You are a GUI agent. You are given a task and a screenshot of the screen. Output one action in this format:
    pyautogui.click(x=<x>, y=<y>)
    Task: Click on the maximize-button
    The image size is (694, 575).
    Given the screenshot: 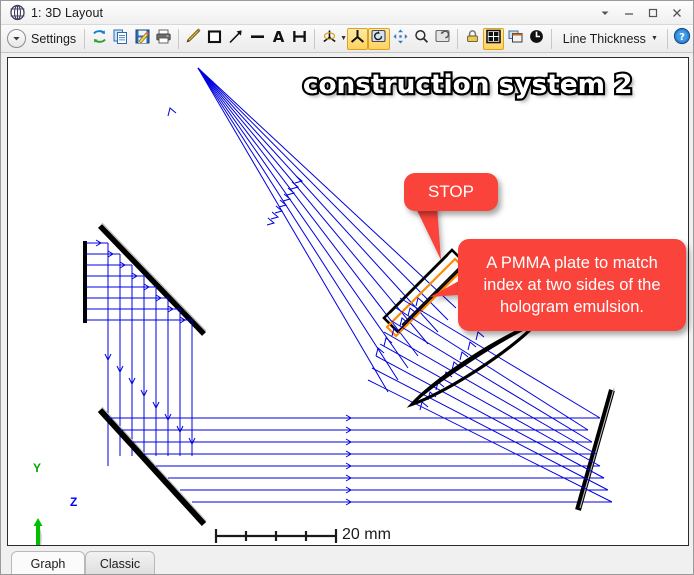 What is the action you would take?
    pyautogui.click(x=653, y=13)
    